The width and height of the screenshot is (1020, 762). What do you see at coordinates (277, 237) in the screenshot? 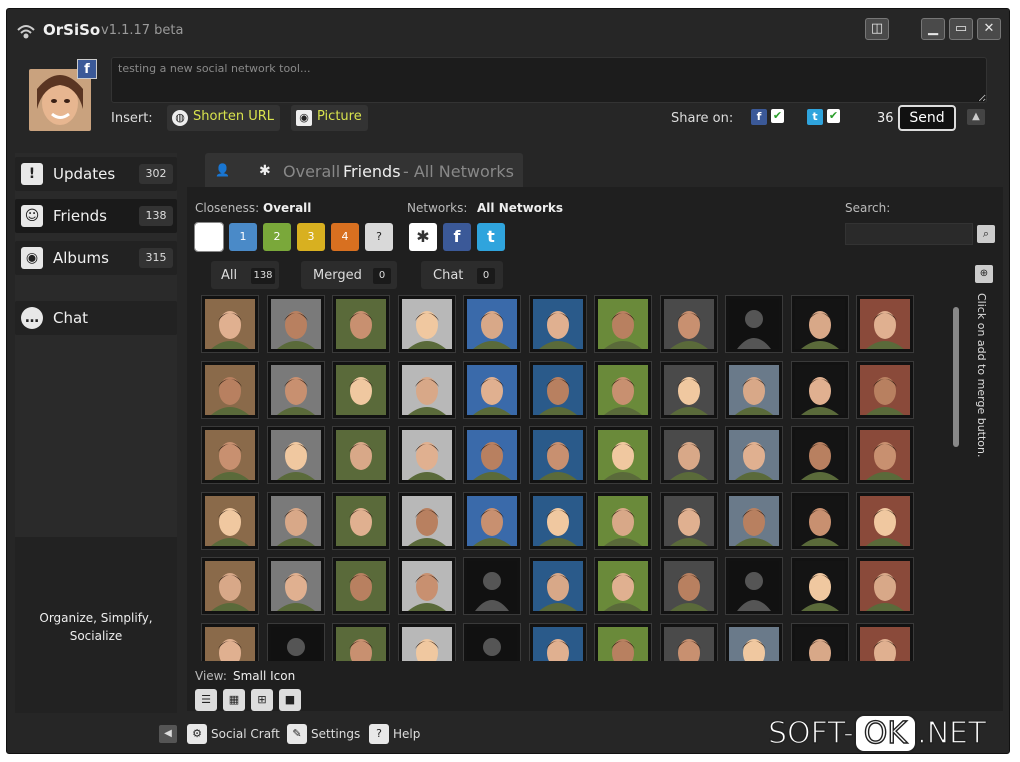
I see `closeness-2-button: 2` at bounding box center [277, 237].